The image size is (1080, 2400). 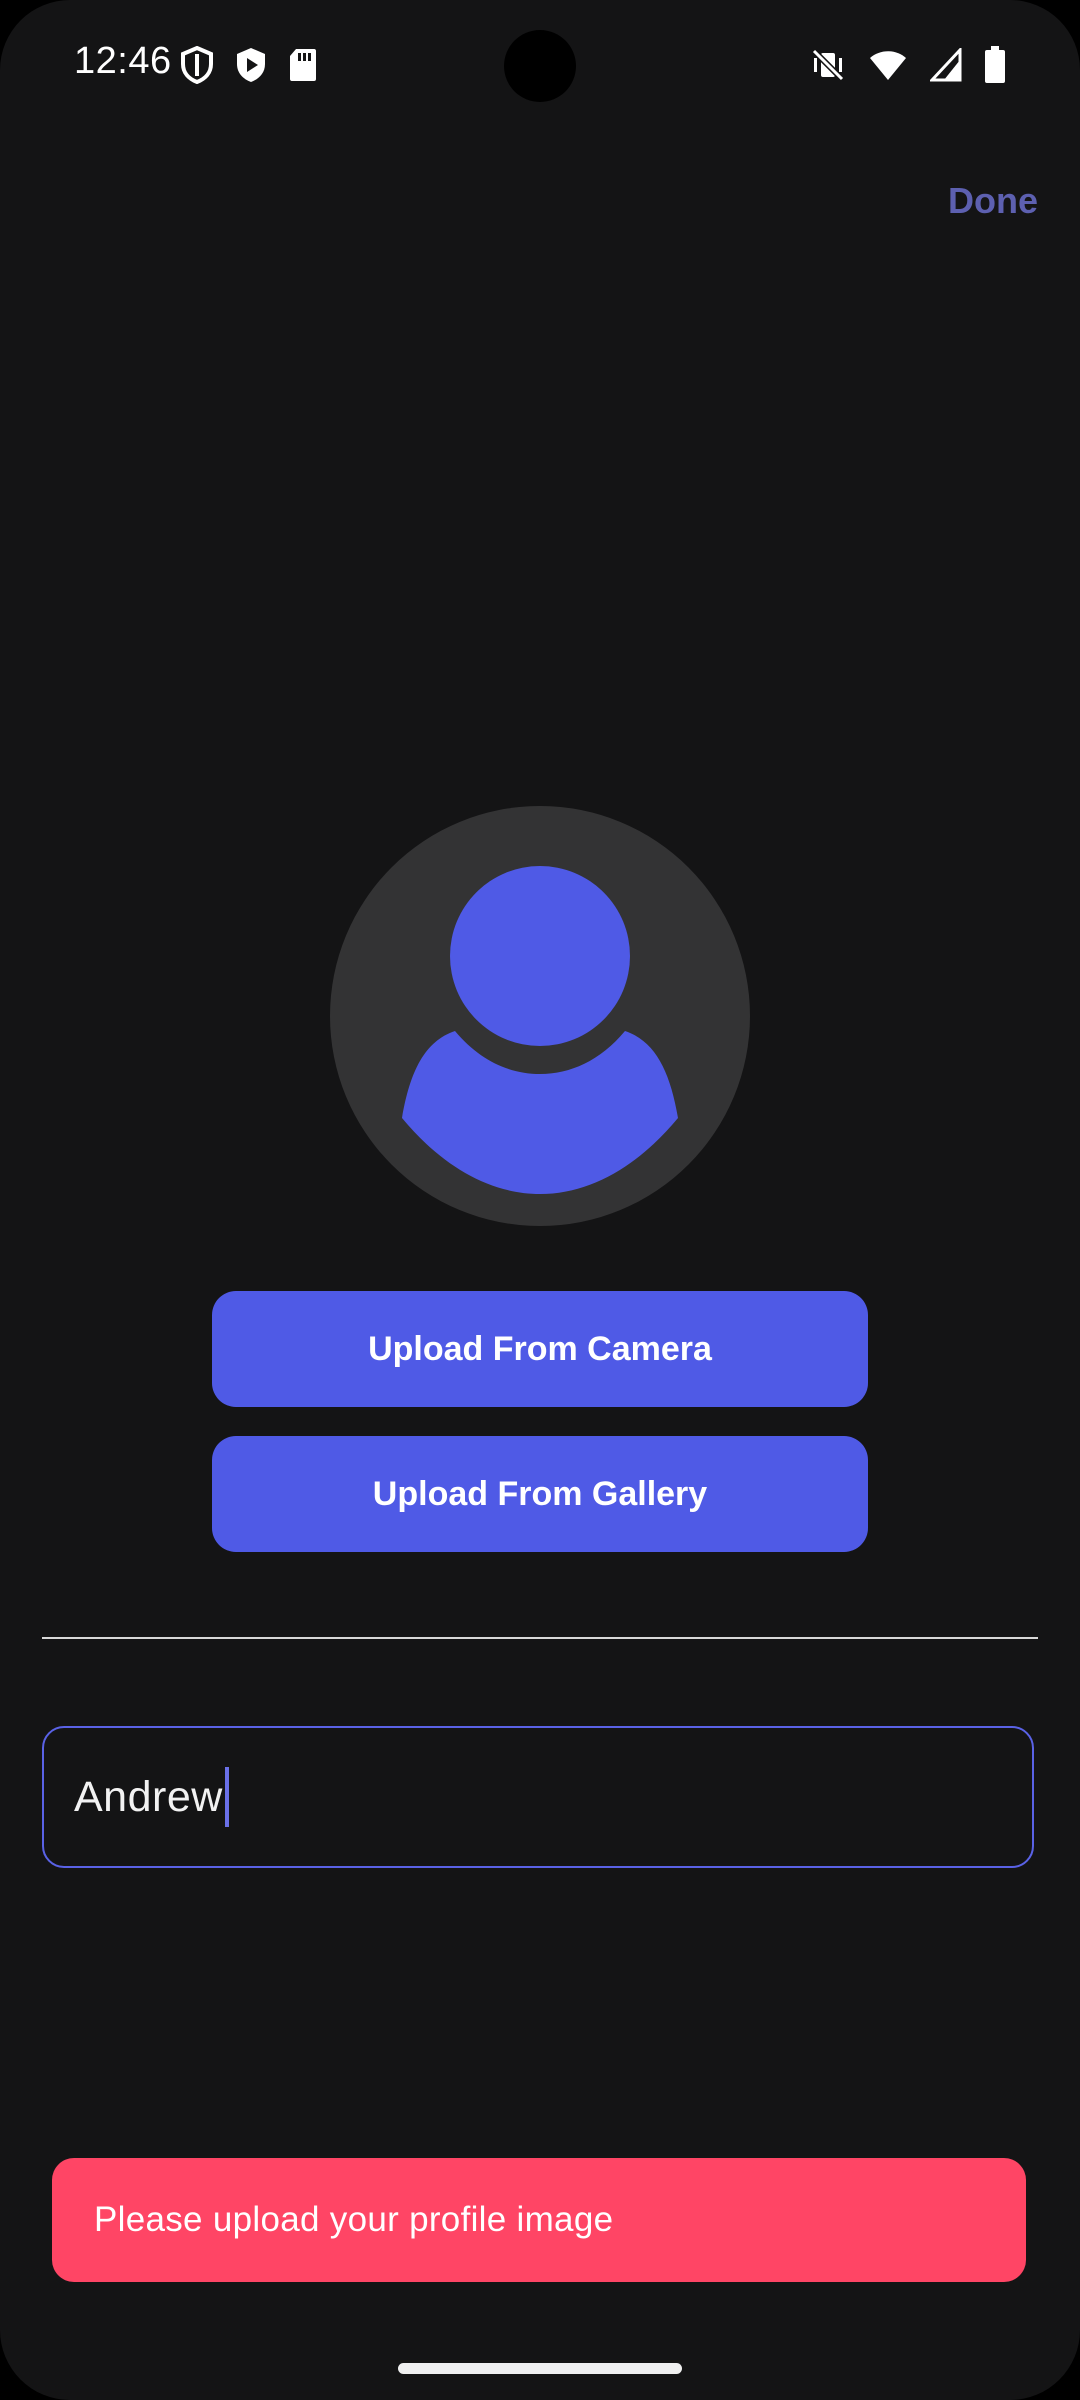 What do you see at coordinates (303, 65) in the screenshot?
I see `sd-card-icon` at bounding box center [303, 65].